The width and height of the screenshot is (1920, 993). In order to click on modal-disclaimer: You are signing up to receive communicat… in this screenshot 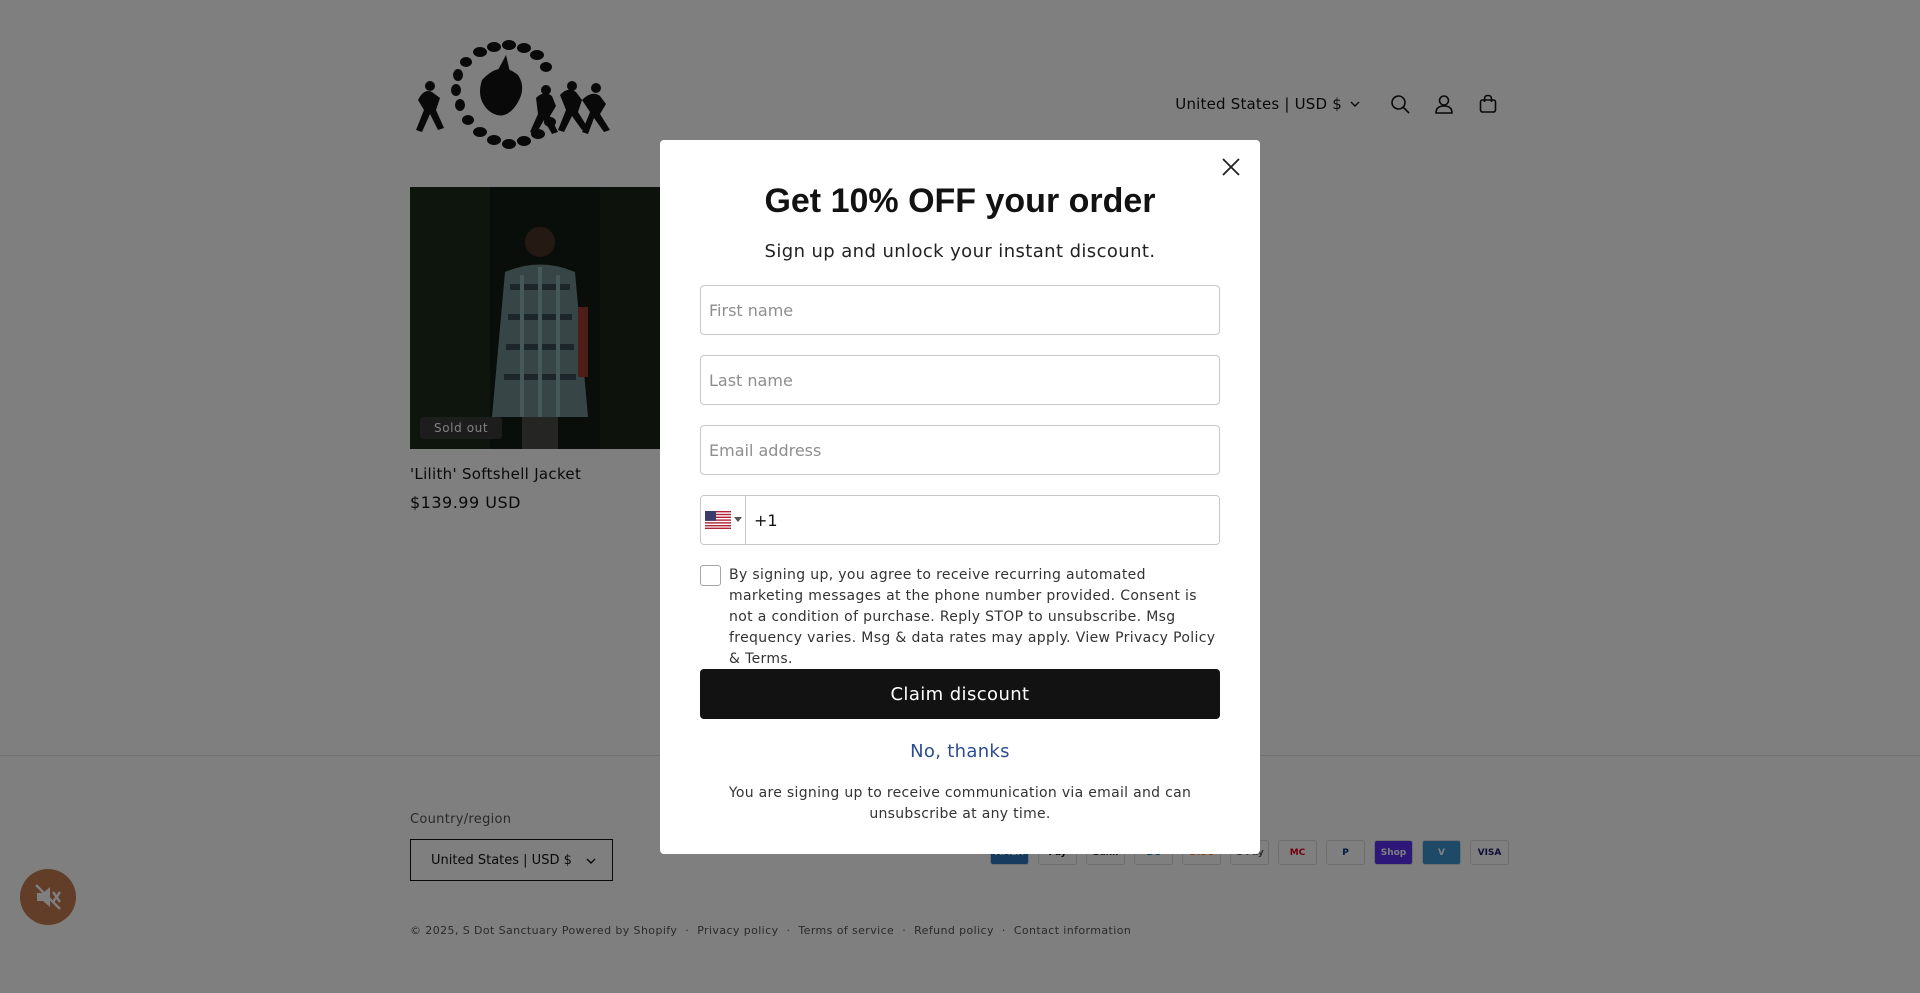, I will do `click(960, 803)`.